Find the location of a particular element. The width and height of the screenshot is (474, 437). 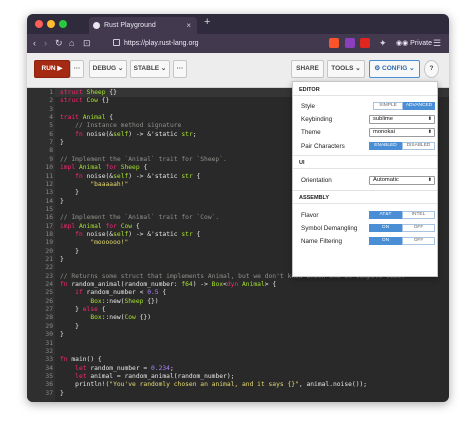

channel-dropdown: STABLE ⌄ is located at coordinates (150, 69).